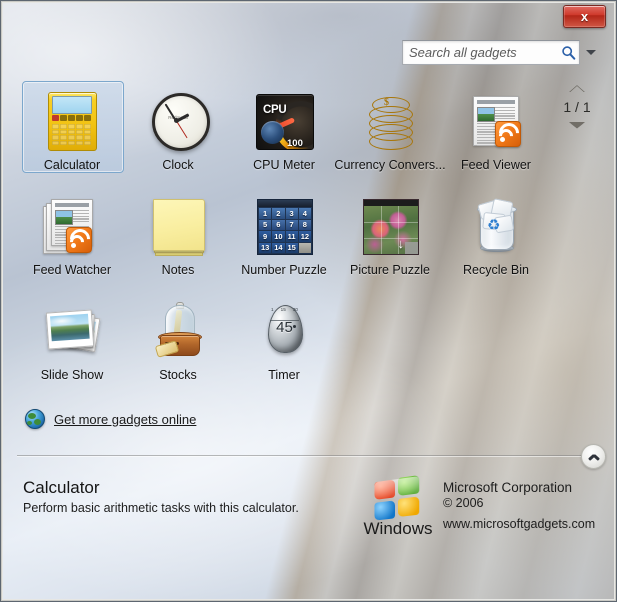 The width and height of the screenshot is (617, 602). What do you see at coordinates (265, 224) in the screenshot?
I see `puzzle-tile: 5` at bounding box center [265, 224].